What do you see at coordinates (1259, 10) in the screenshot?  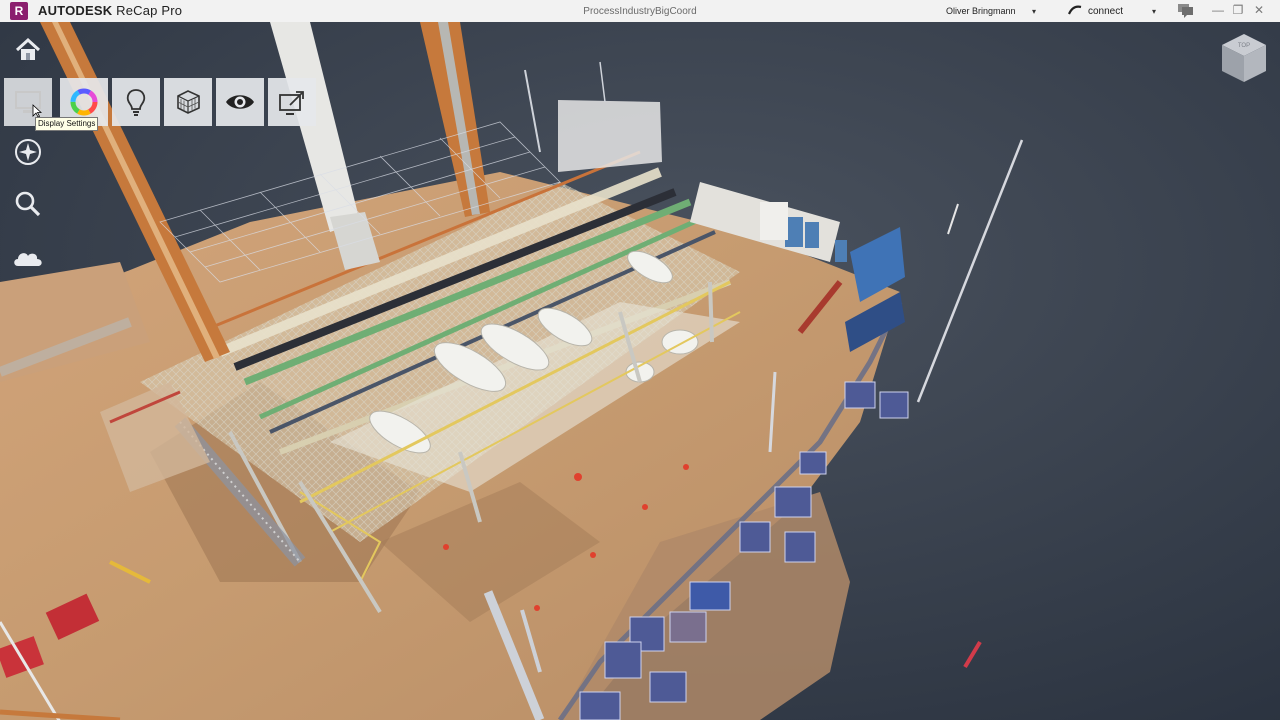 I see `close-button: ✕` at bounding box center [1259, 10].